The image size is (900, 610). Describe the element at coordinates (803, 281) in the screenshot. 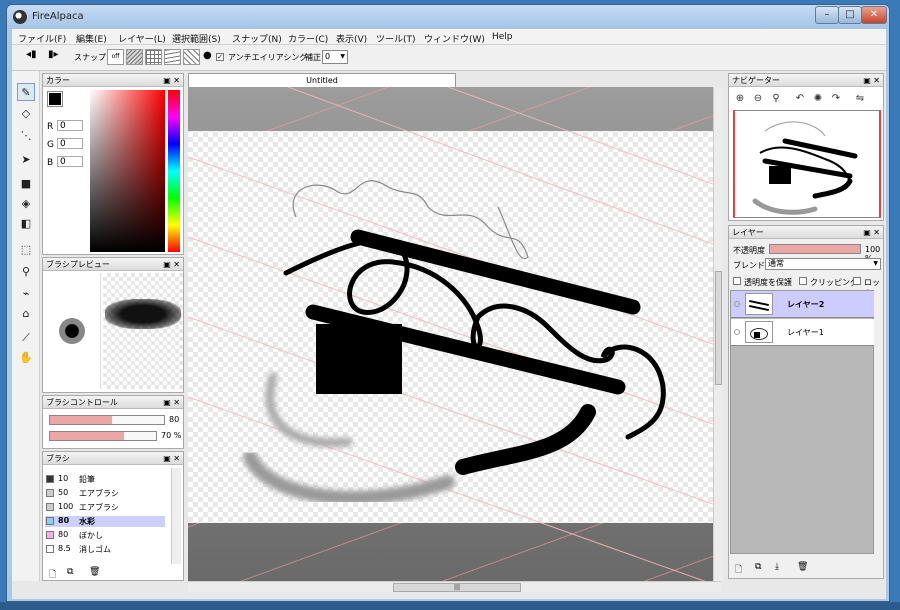

I see `clipping-checkbox` at that location.